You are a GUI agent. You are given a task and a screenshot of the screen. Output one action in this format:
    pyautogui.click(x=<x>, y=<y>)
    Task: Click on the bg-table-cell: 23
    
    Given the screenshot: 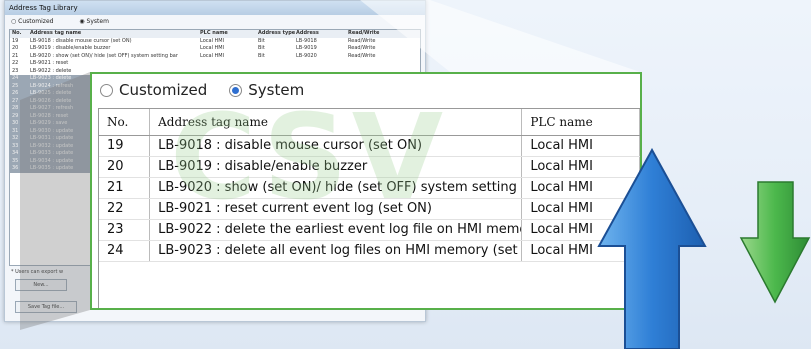 What is the action you would take?
    pyautogui.click(x=15, y=70)
    